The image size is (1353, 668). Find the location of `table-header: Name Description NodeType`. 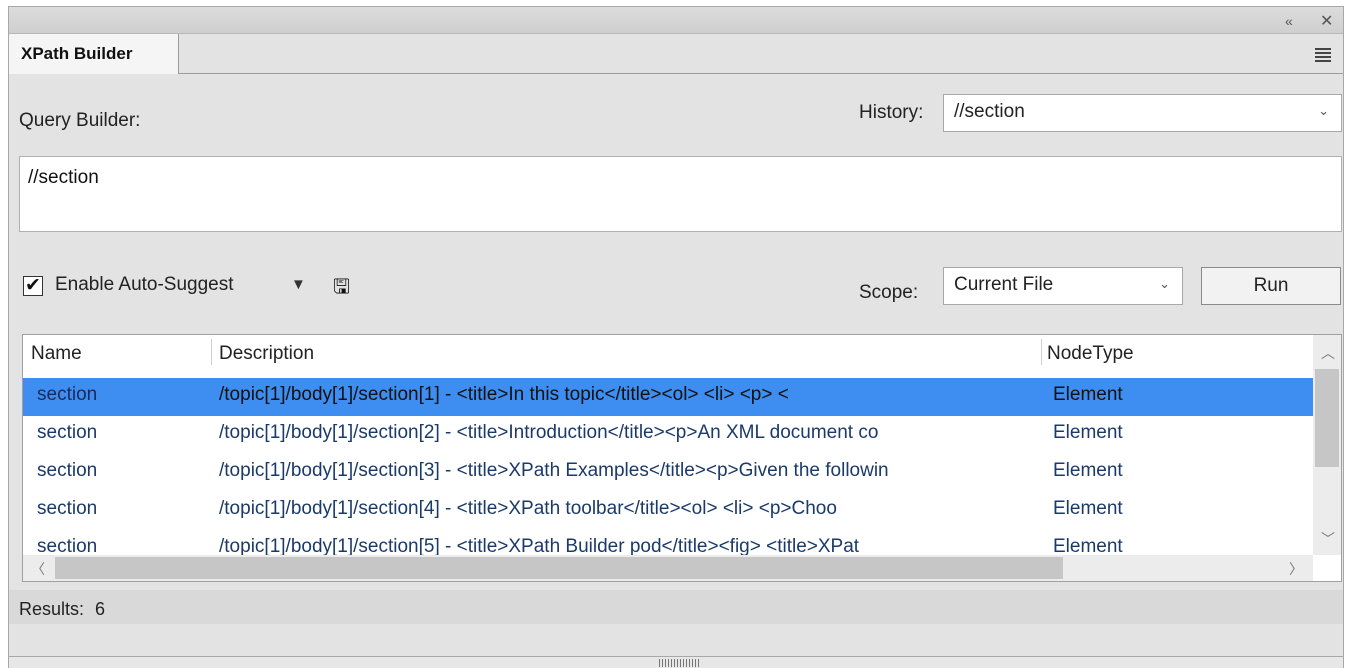

table-header: Name Description NodeType is located at coordinates (668, 352).